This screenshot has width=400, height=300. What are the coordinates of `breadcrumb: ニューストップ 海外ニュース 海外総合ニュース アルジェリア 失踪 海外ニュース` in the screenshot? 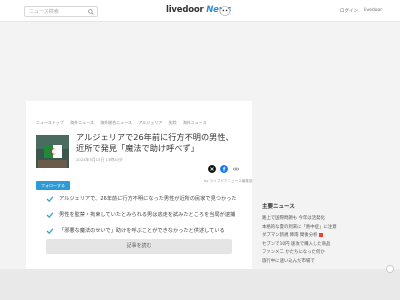 It's located at (124, 123).